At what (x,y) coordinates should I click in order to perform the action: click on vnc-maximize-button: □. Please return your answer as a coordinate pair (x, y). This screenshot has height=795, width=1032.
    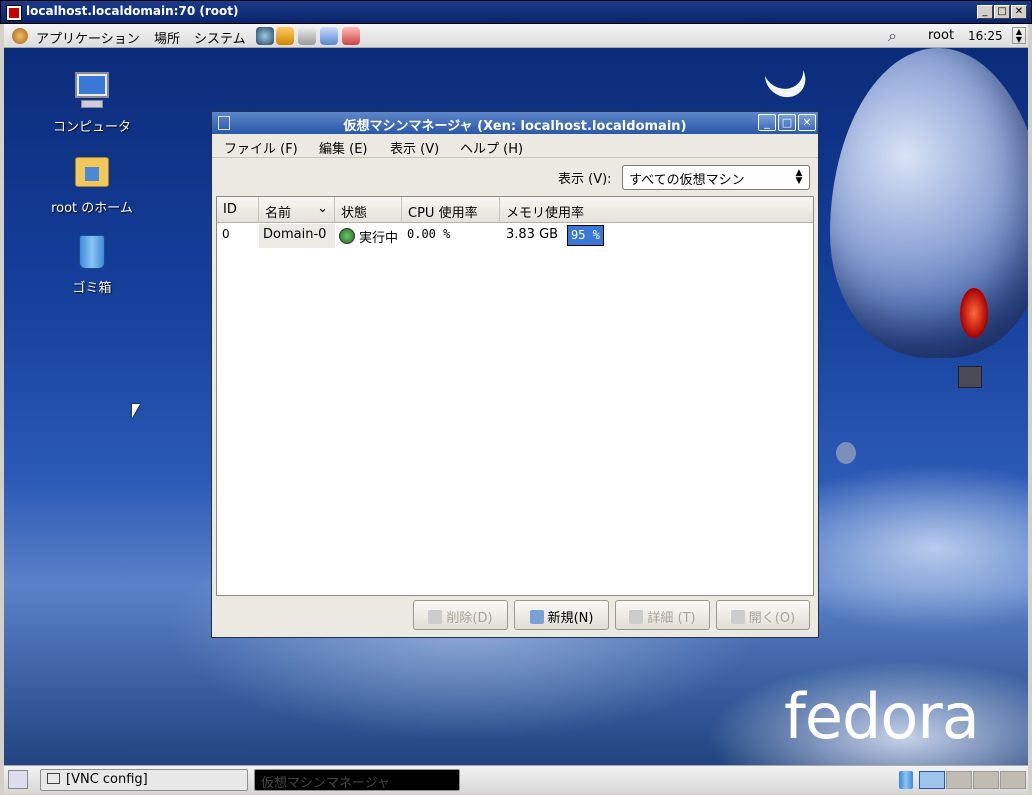
    Looking at the image, I should click on (1002, 12).